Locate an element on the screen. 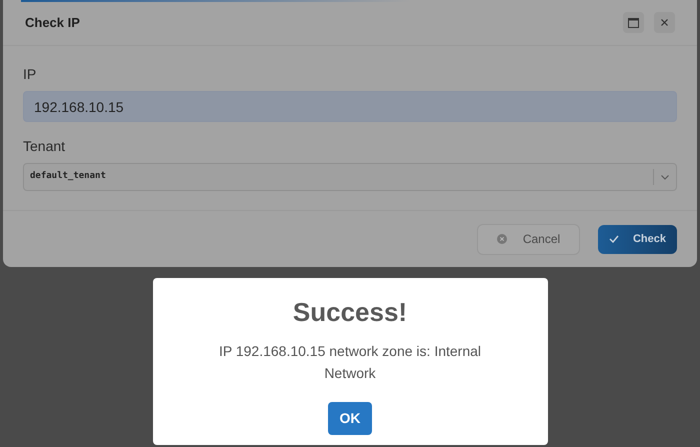 The height and width of the screenshot is (447, 700). field-label: Tenant is located at coordinates (44, 146).